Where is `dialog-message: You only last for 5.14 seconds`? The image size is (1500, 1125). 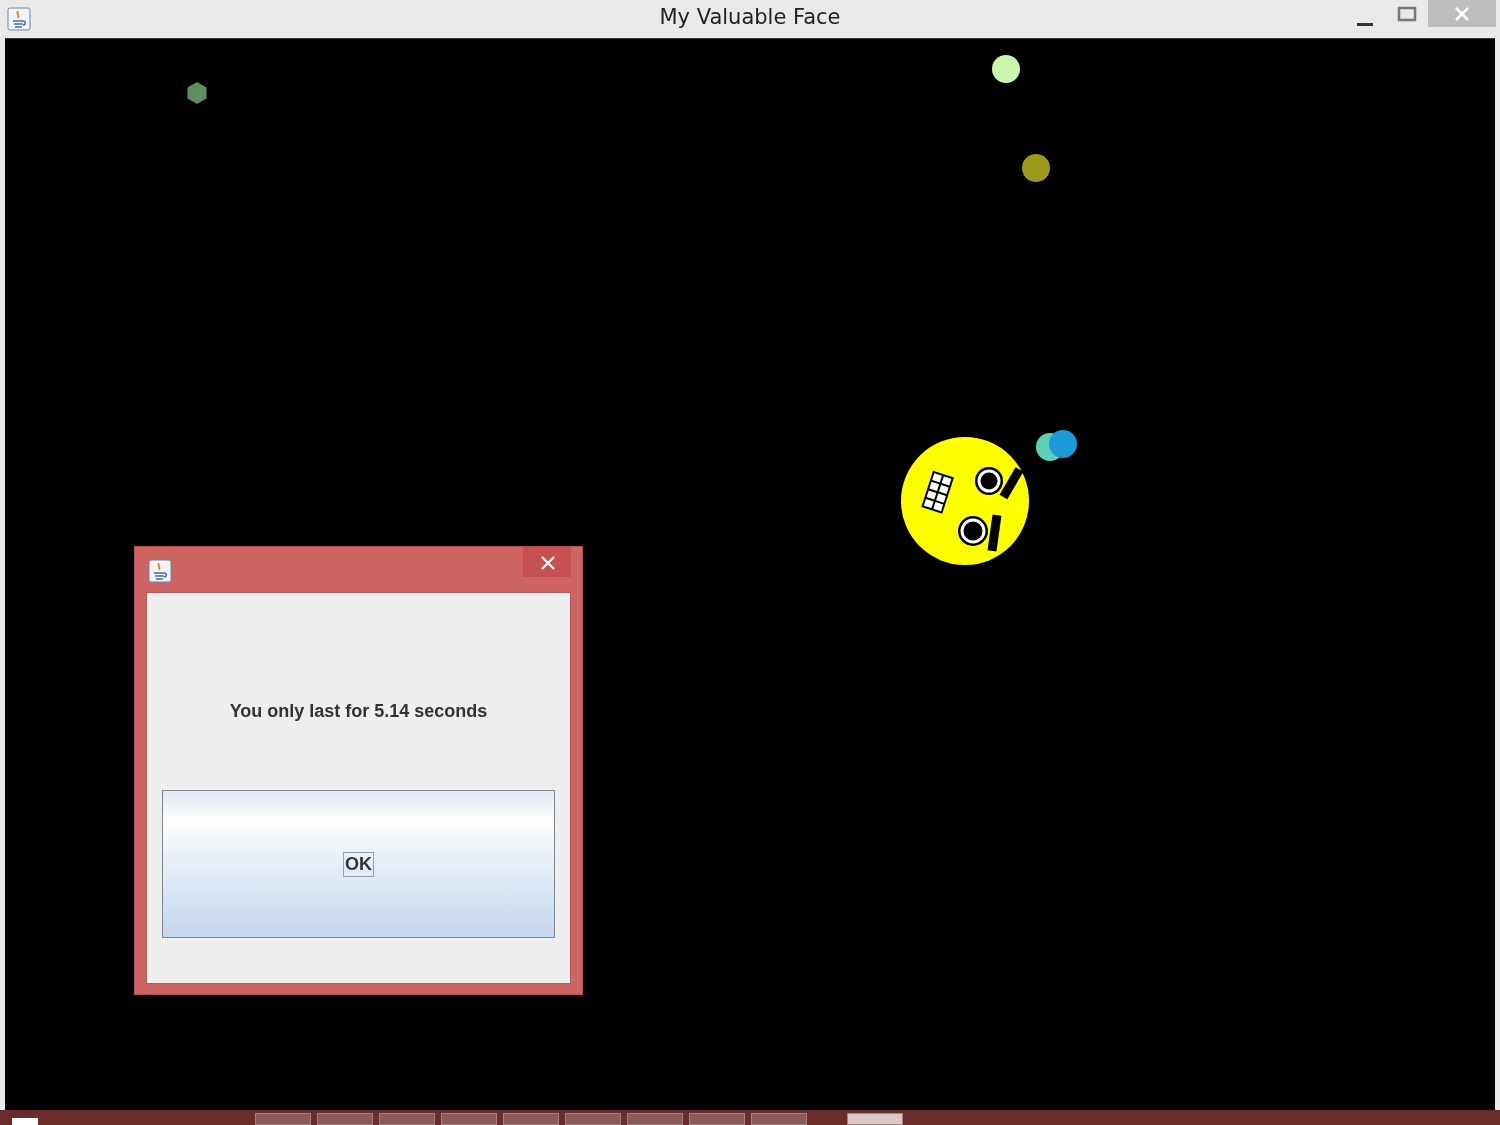
dialog-message: You only last for 5.14 seconds is located at coordinates (358, 711).